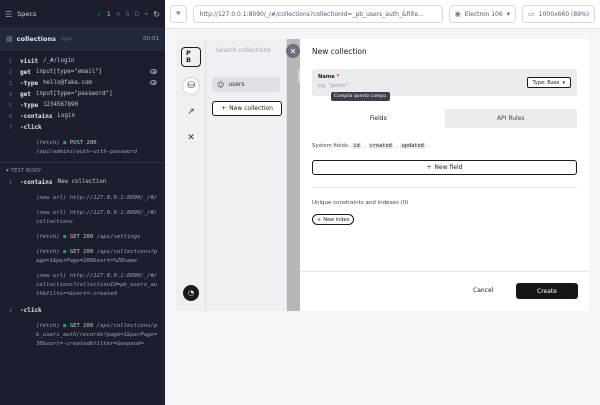 This screenshot has height=405, width=600. I want to click on command-row: 1 visit /_#/login, so click(82, 61).